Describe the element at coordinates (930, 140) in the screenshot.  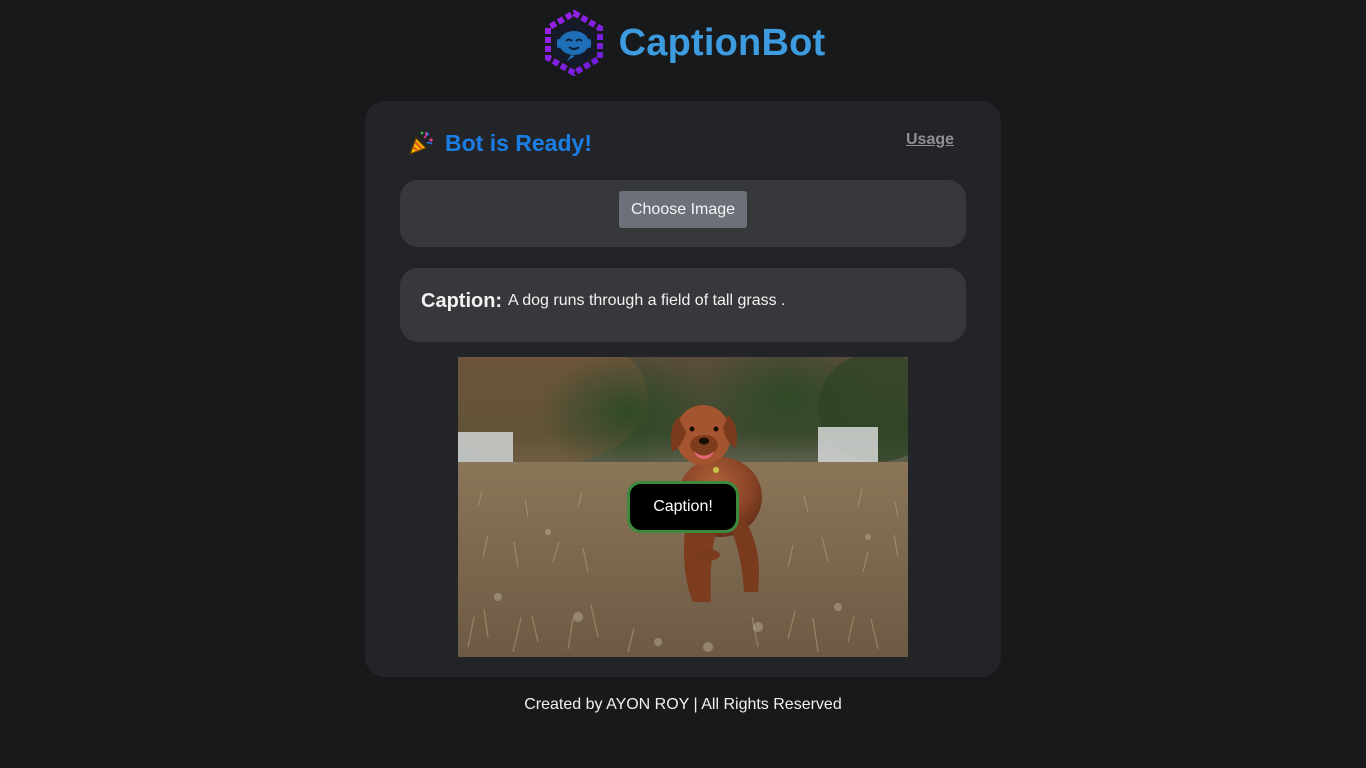
I see `usage-link: Usage` at that location.